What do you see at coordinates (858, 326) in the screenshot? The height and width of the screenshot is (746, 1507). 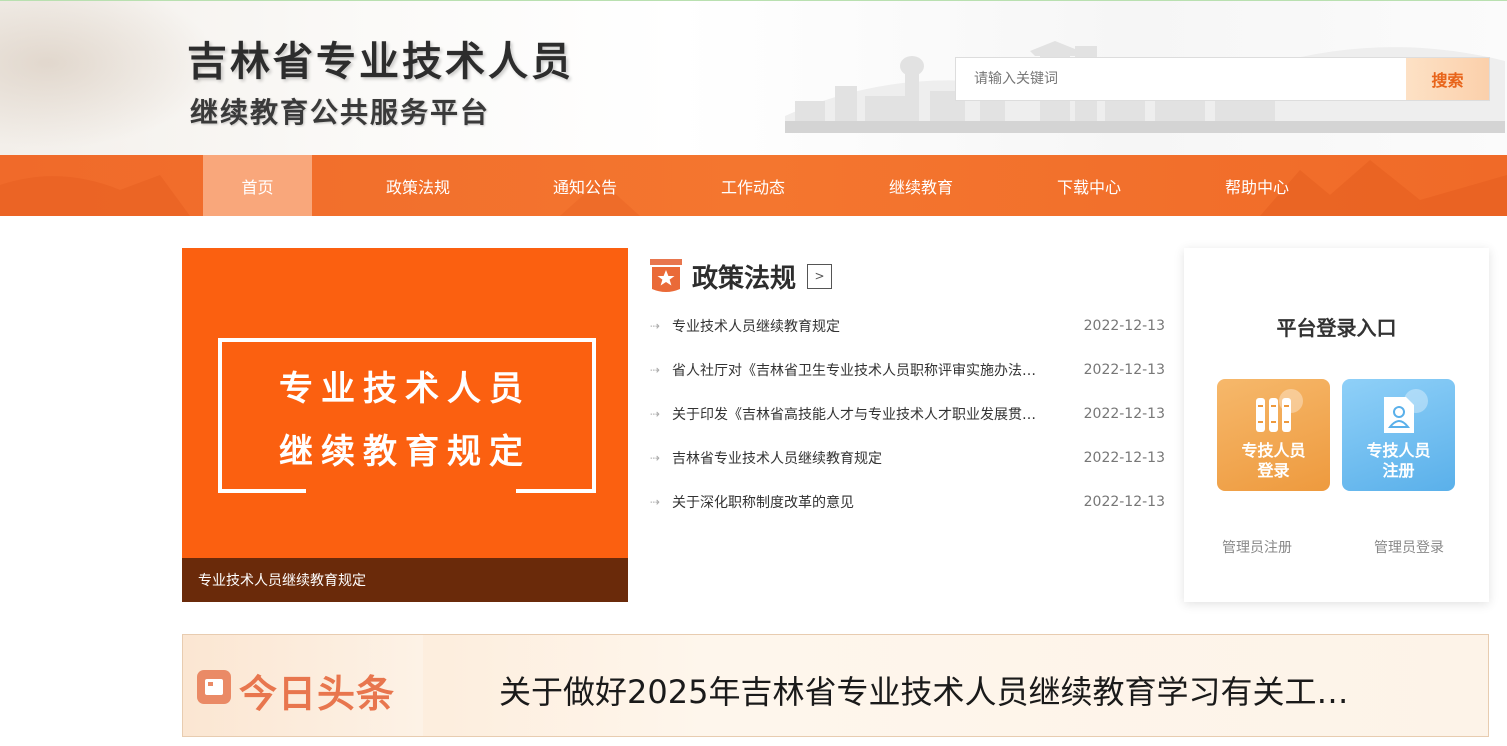 I see `policy-item-title: 专业技术人员继续教育规定` at bounding box center [858, 326].